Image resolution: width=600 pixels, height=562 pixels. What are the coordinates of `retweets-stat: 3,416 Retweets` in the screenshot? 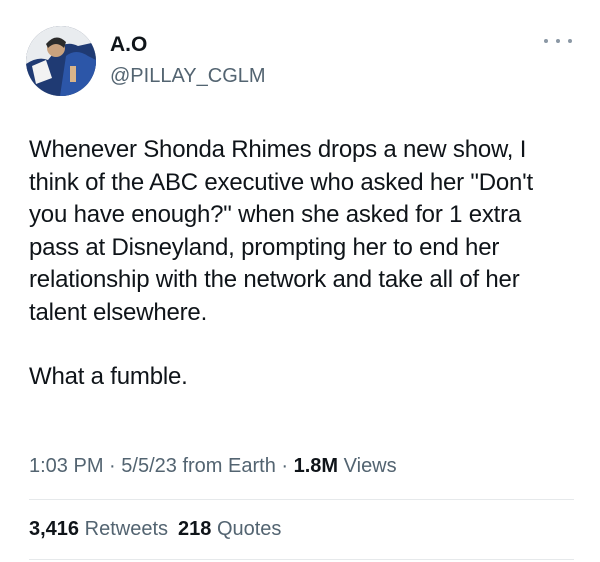 It's located at (98, 529).